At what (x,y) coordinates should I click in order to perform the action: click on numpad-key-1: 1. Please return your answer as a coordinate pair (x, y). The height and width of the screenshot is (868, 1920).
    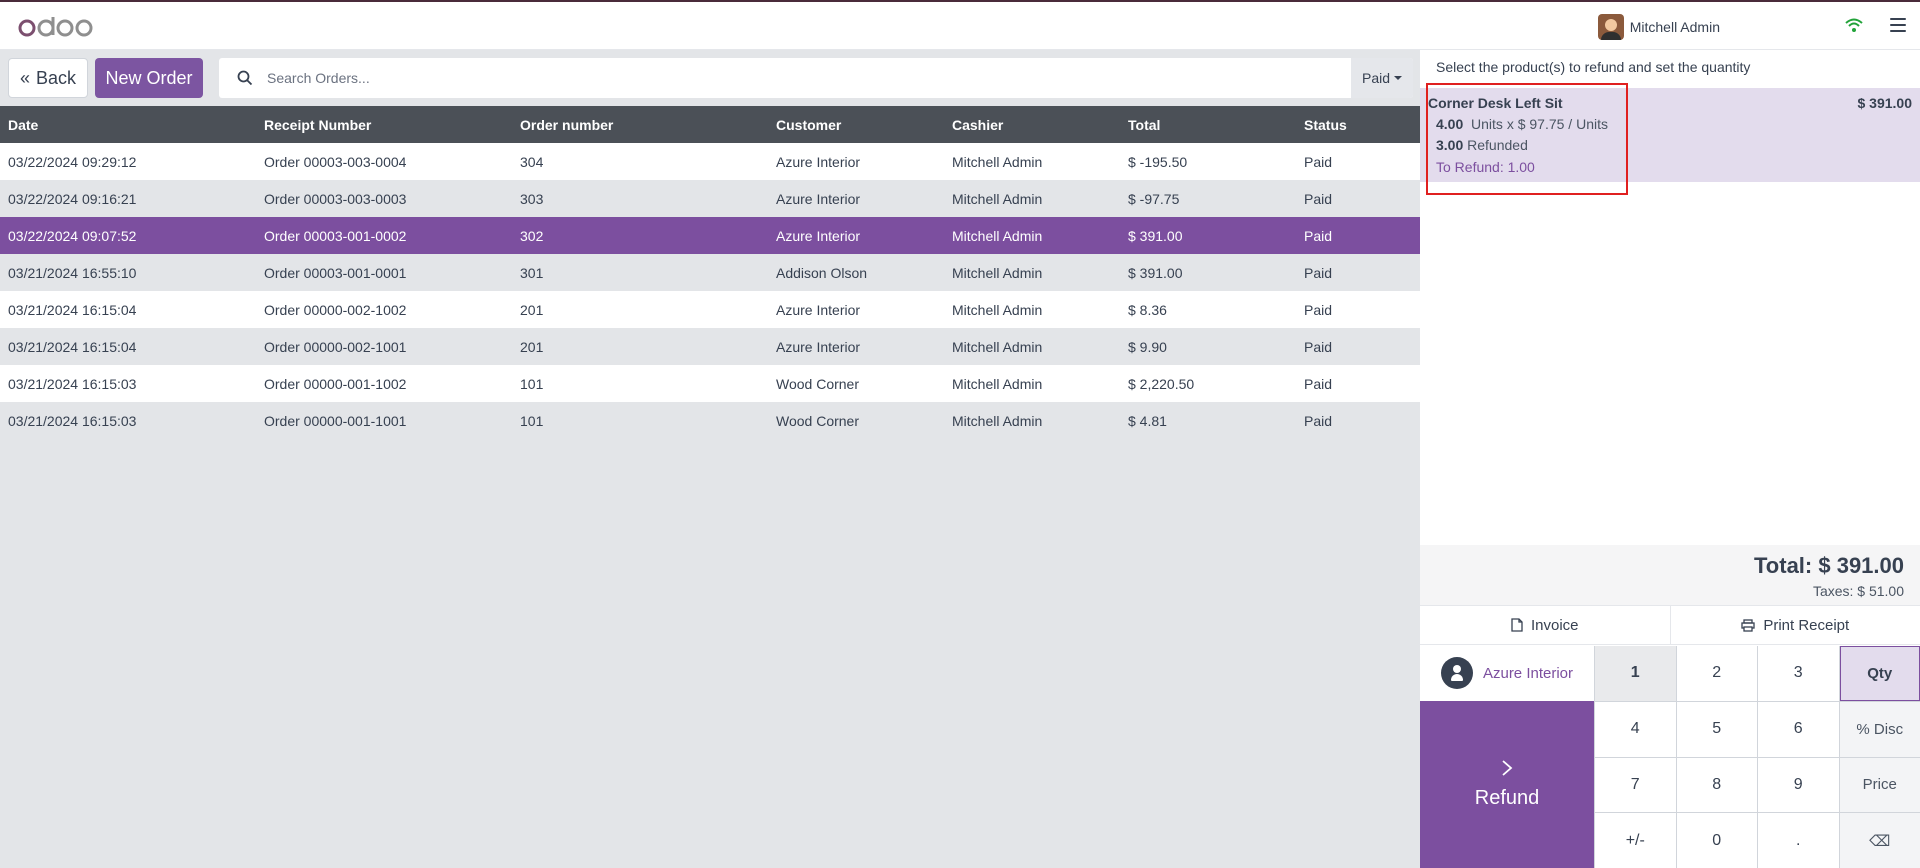
    Looking at the image, I should click on (1635, 673).